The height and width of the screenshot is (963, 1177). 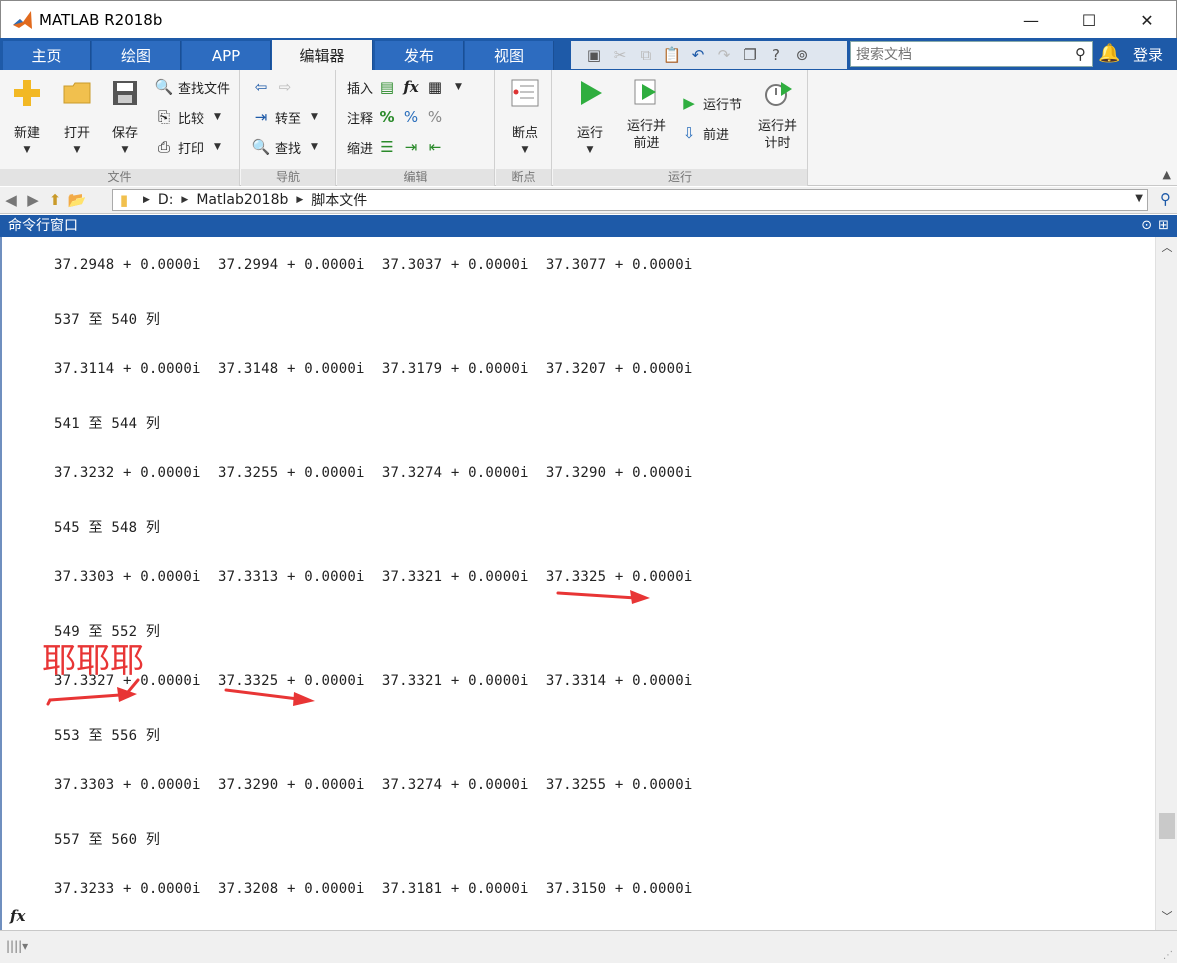 I want to click on print-label: 打印, so click(x=191, y=149).